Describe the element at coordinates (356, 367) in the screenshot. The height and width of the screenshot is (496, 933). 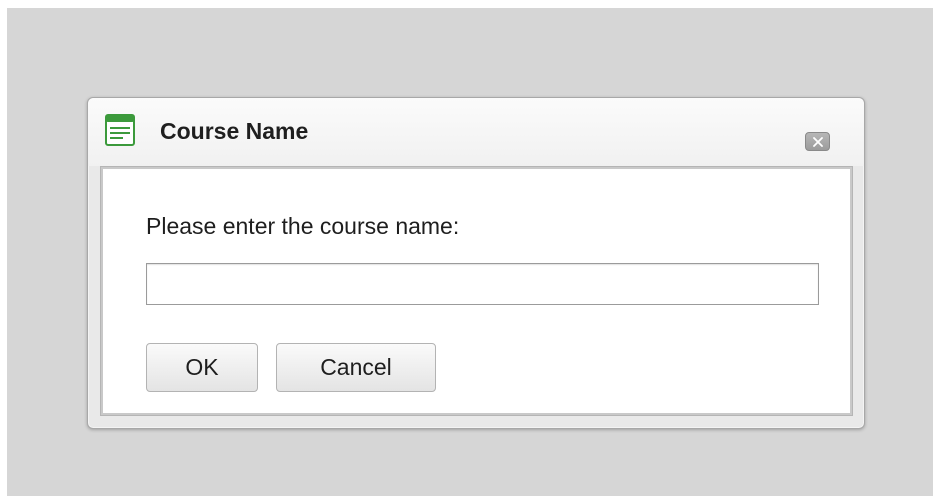
I see `cancel-button: Cancel` at that location.